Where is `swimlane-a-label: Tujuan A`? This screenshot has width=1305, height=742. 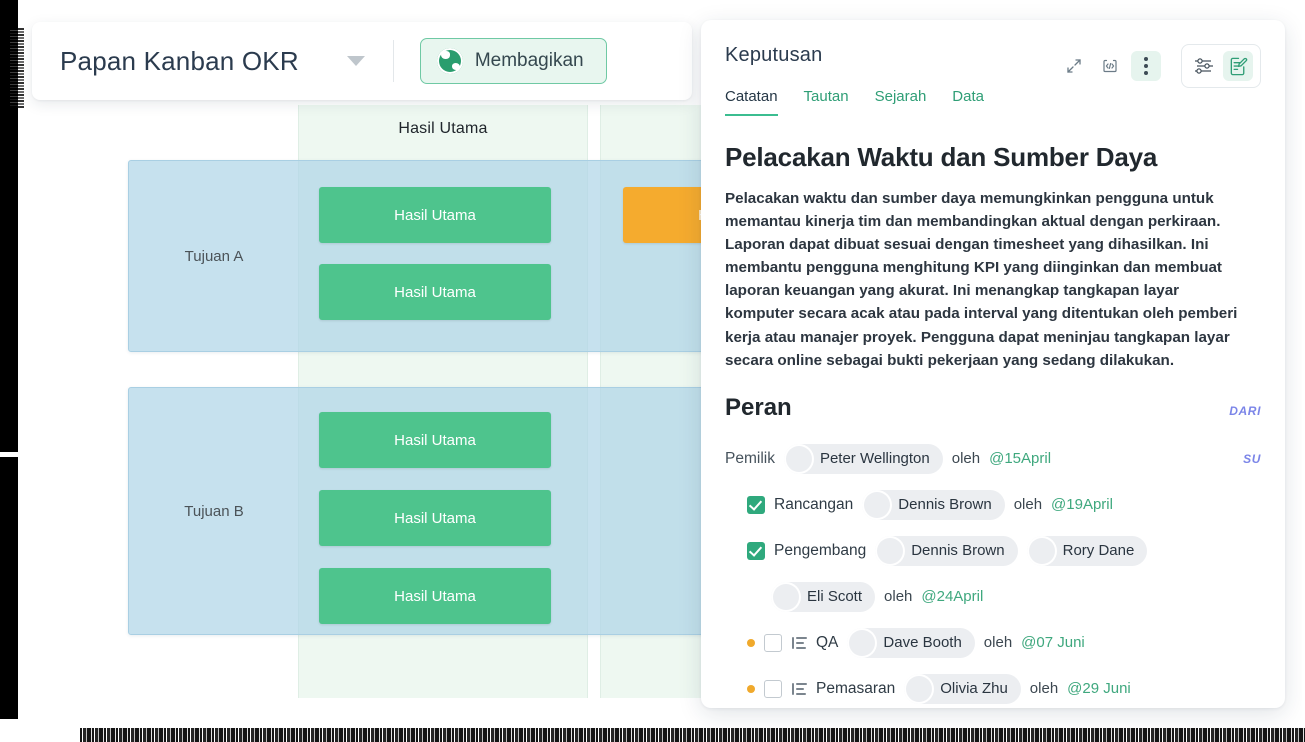
swimlane-a-label: Tujuan A is located at coordinates (214, 256).